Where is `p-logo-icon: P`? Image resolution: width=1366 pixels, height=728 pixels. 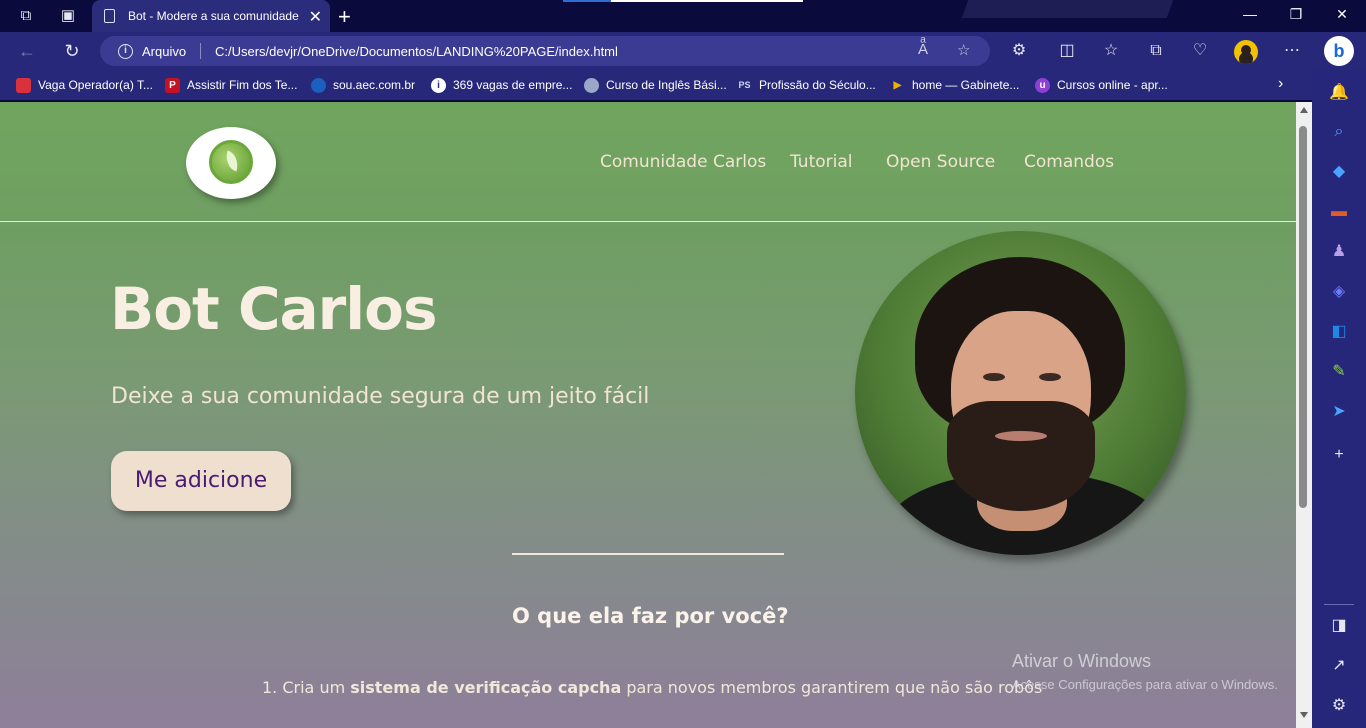
p-logo-icon: P is located at coordinates (172, 85).